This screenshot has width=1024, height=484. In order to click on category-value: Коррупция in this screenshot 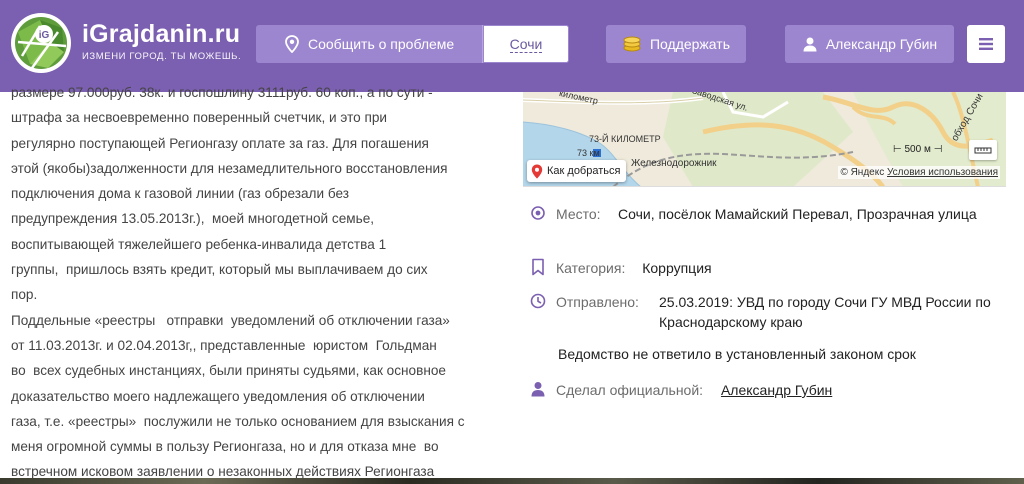, I will do `click(677, 268)`.